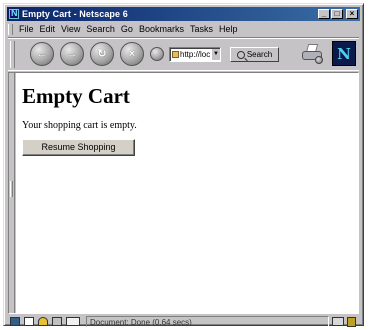 This screenshot has height=330, width=369. I want to click on stop-button: ×, so click(132, 54).